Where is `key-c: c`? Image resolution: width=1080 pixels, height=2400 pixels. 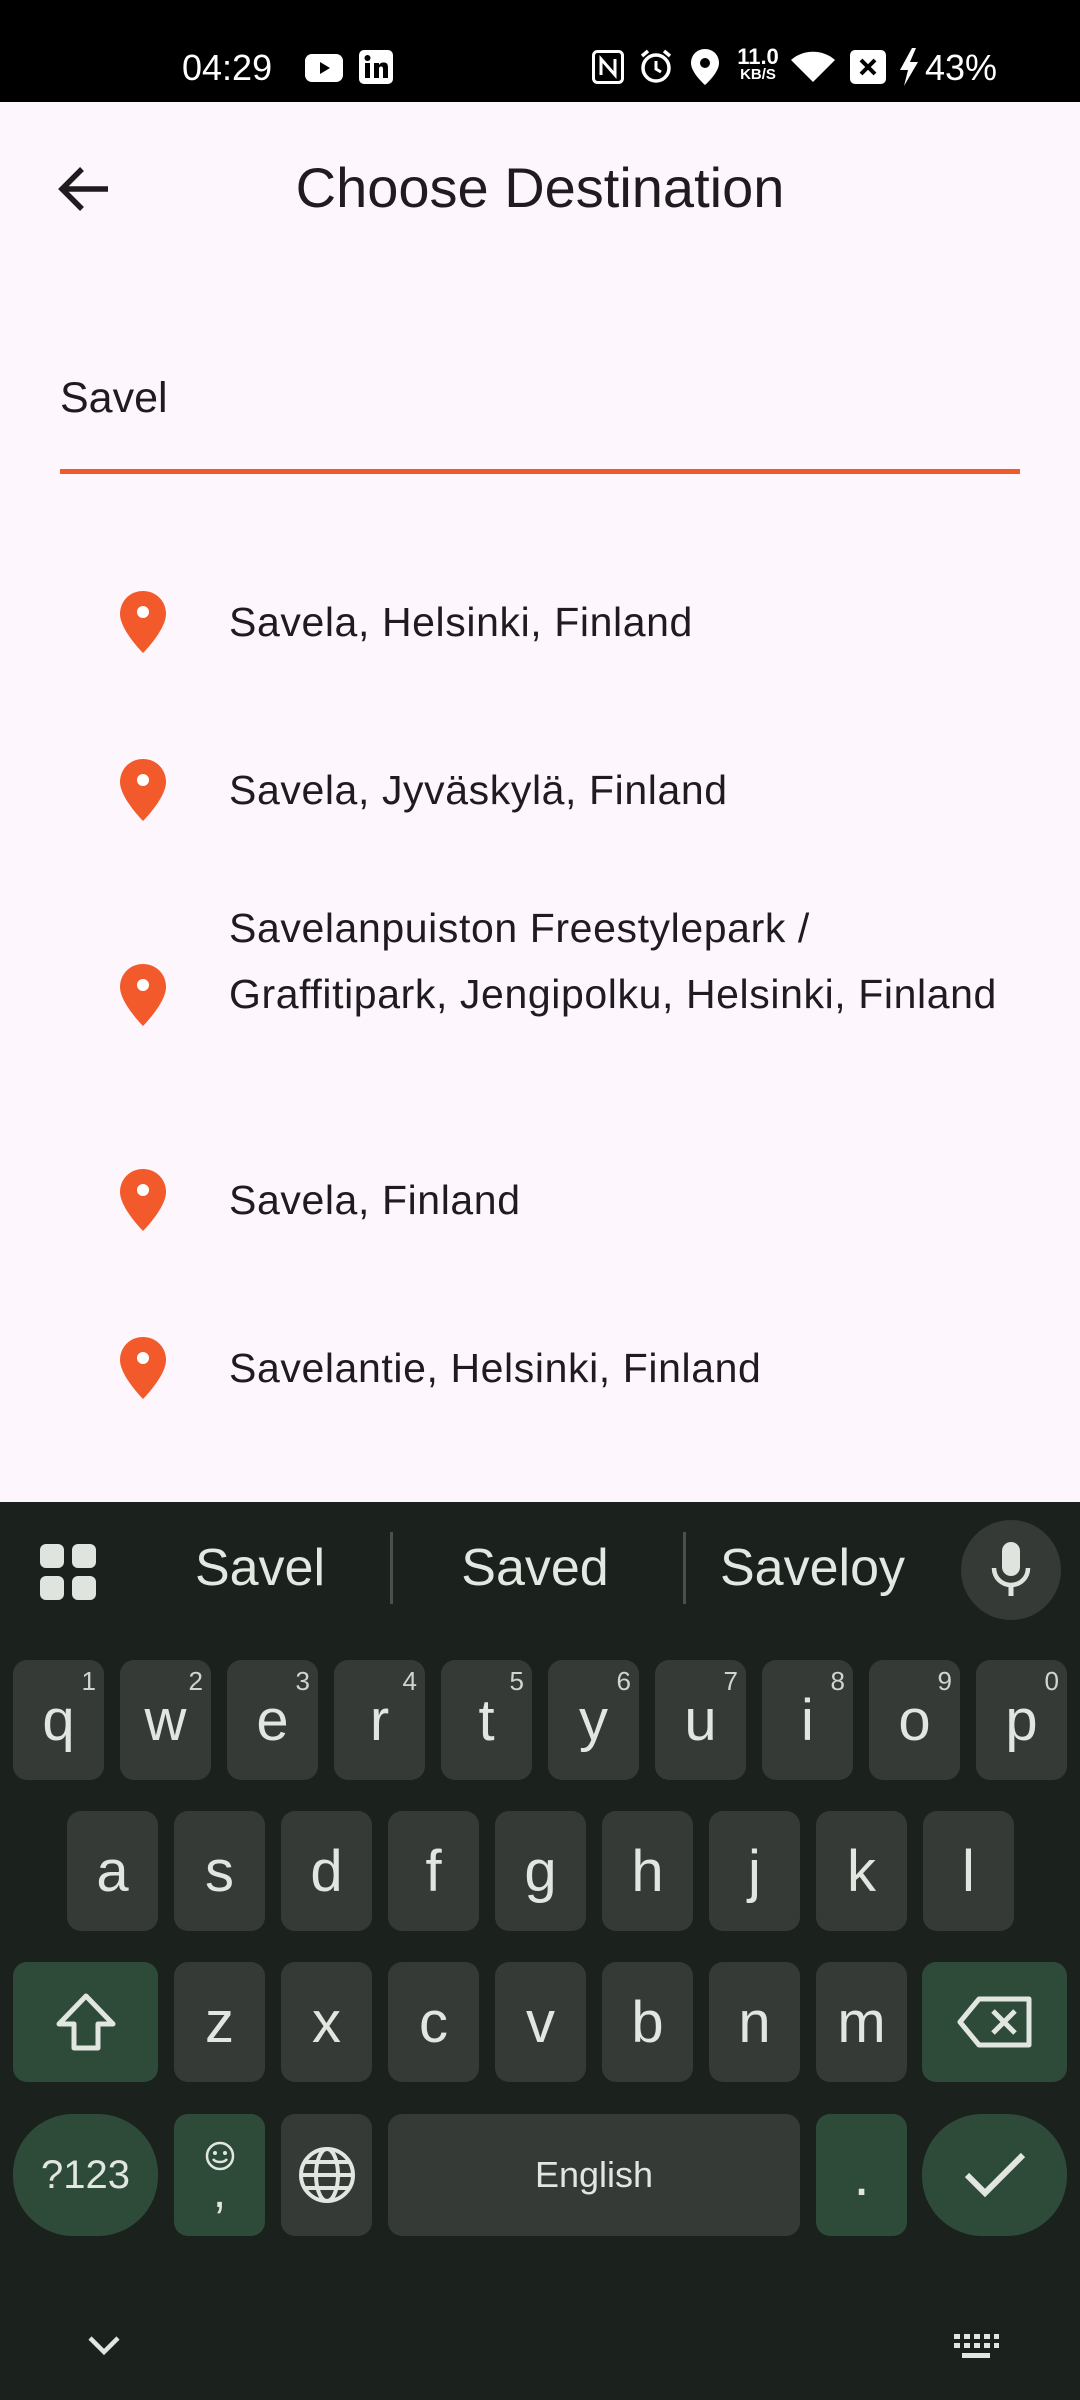
key-c: c is located at coordinates (433, 2022).